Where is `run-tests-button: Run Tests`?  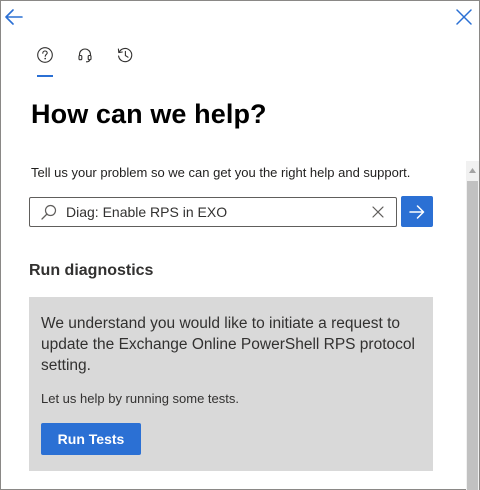
run-tests-button: Run Tests is located at coordinates (91, 439).